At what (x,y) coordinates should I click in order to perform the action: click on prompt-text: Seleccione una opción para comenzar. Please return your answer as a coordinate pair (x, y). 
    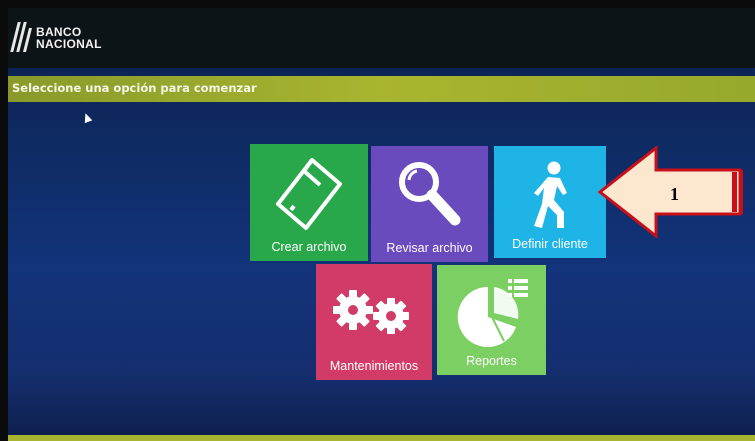
    Looking at the image, I should click on (134, 88).